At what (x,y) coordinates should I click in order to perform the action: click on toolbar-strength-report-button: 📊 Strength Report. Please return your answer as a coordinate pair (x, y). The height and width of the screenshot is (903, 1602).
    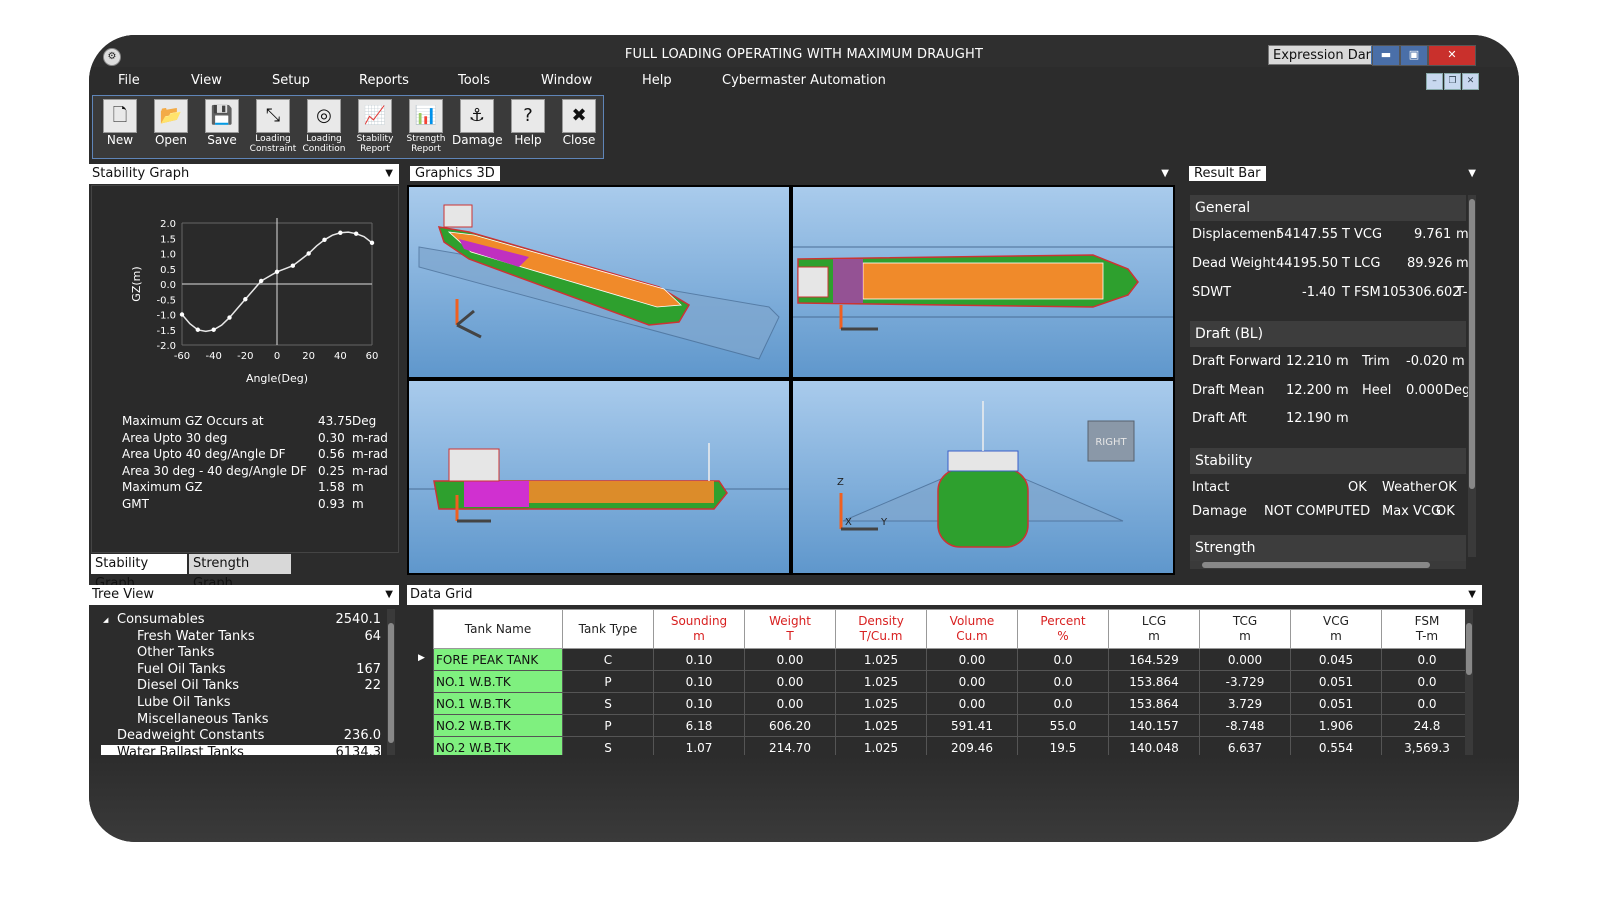
    Looking at the image, I should click on (426, 127).